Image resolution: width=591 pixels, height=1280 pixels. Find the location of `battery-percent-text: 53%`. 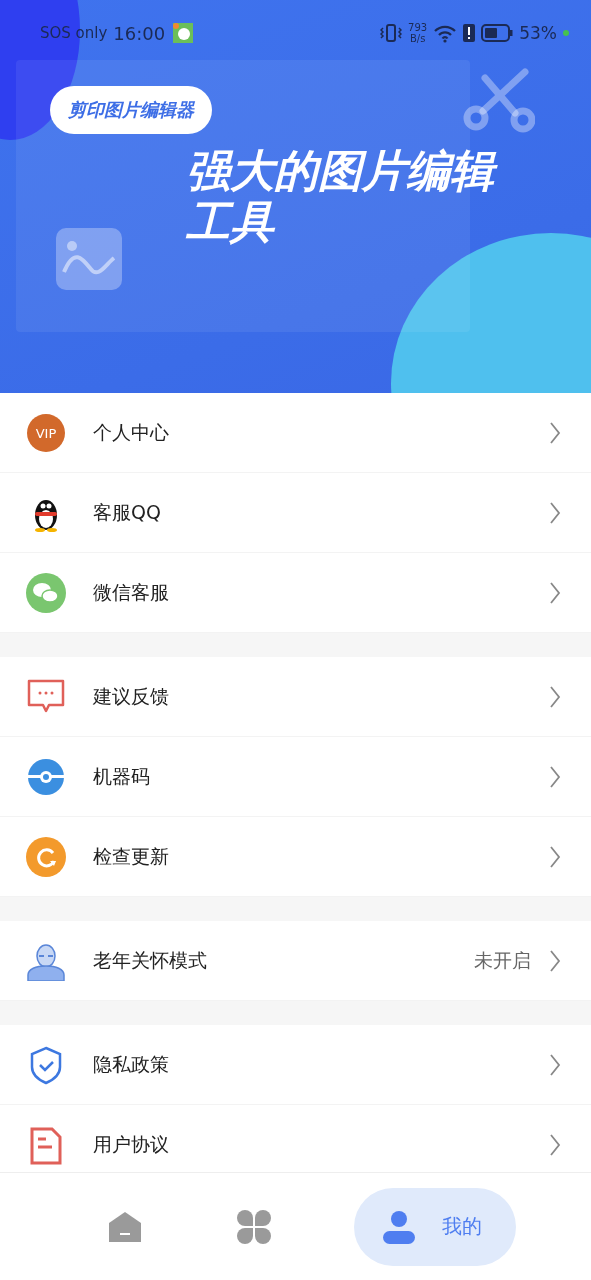

battery-percent-text: 53% is located at coordinates (538, 33).